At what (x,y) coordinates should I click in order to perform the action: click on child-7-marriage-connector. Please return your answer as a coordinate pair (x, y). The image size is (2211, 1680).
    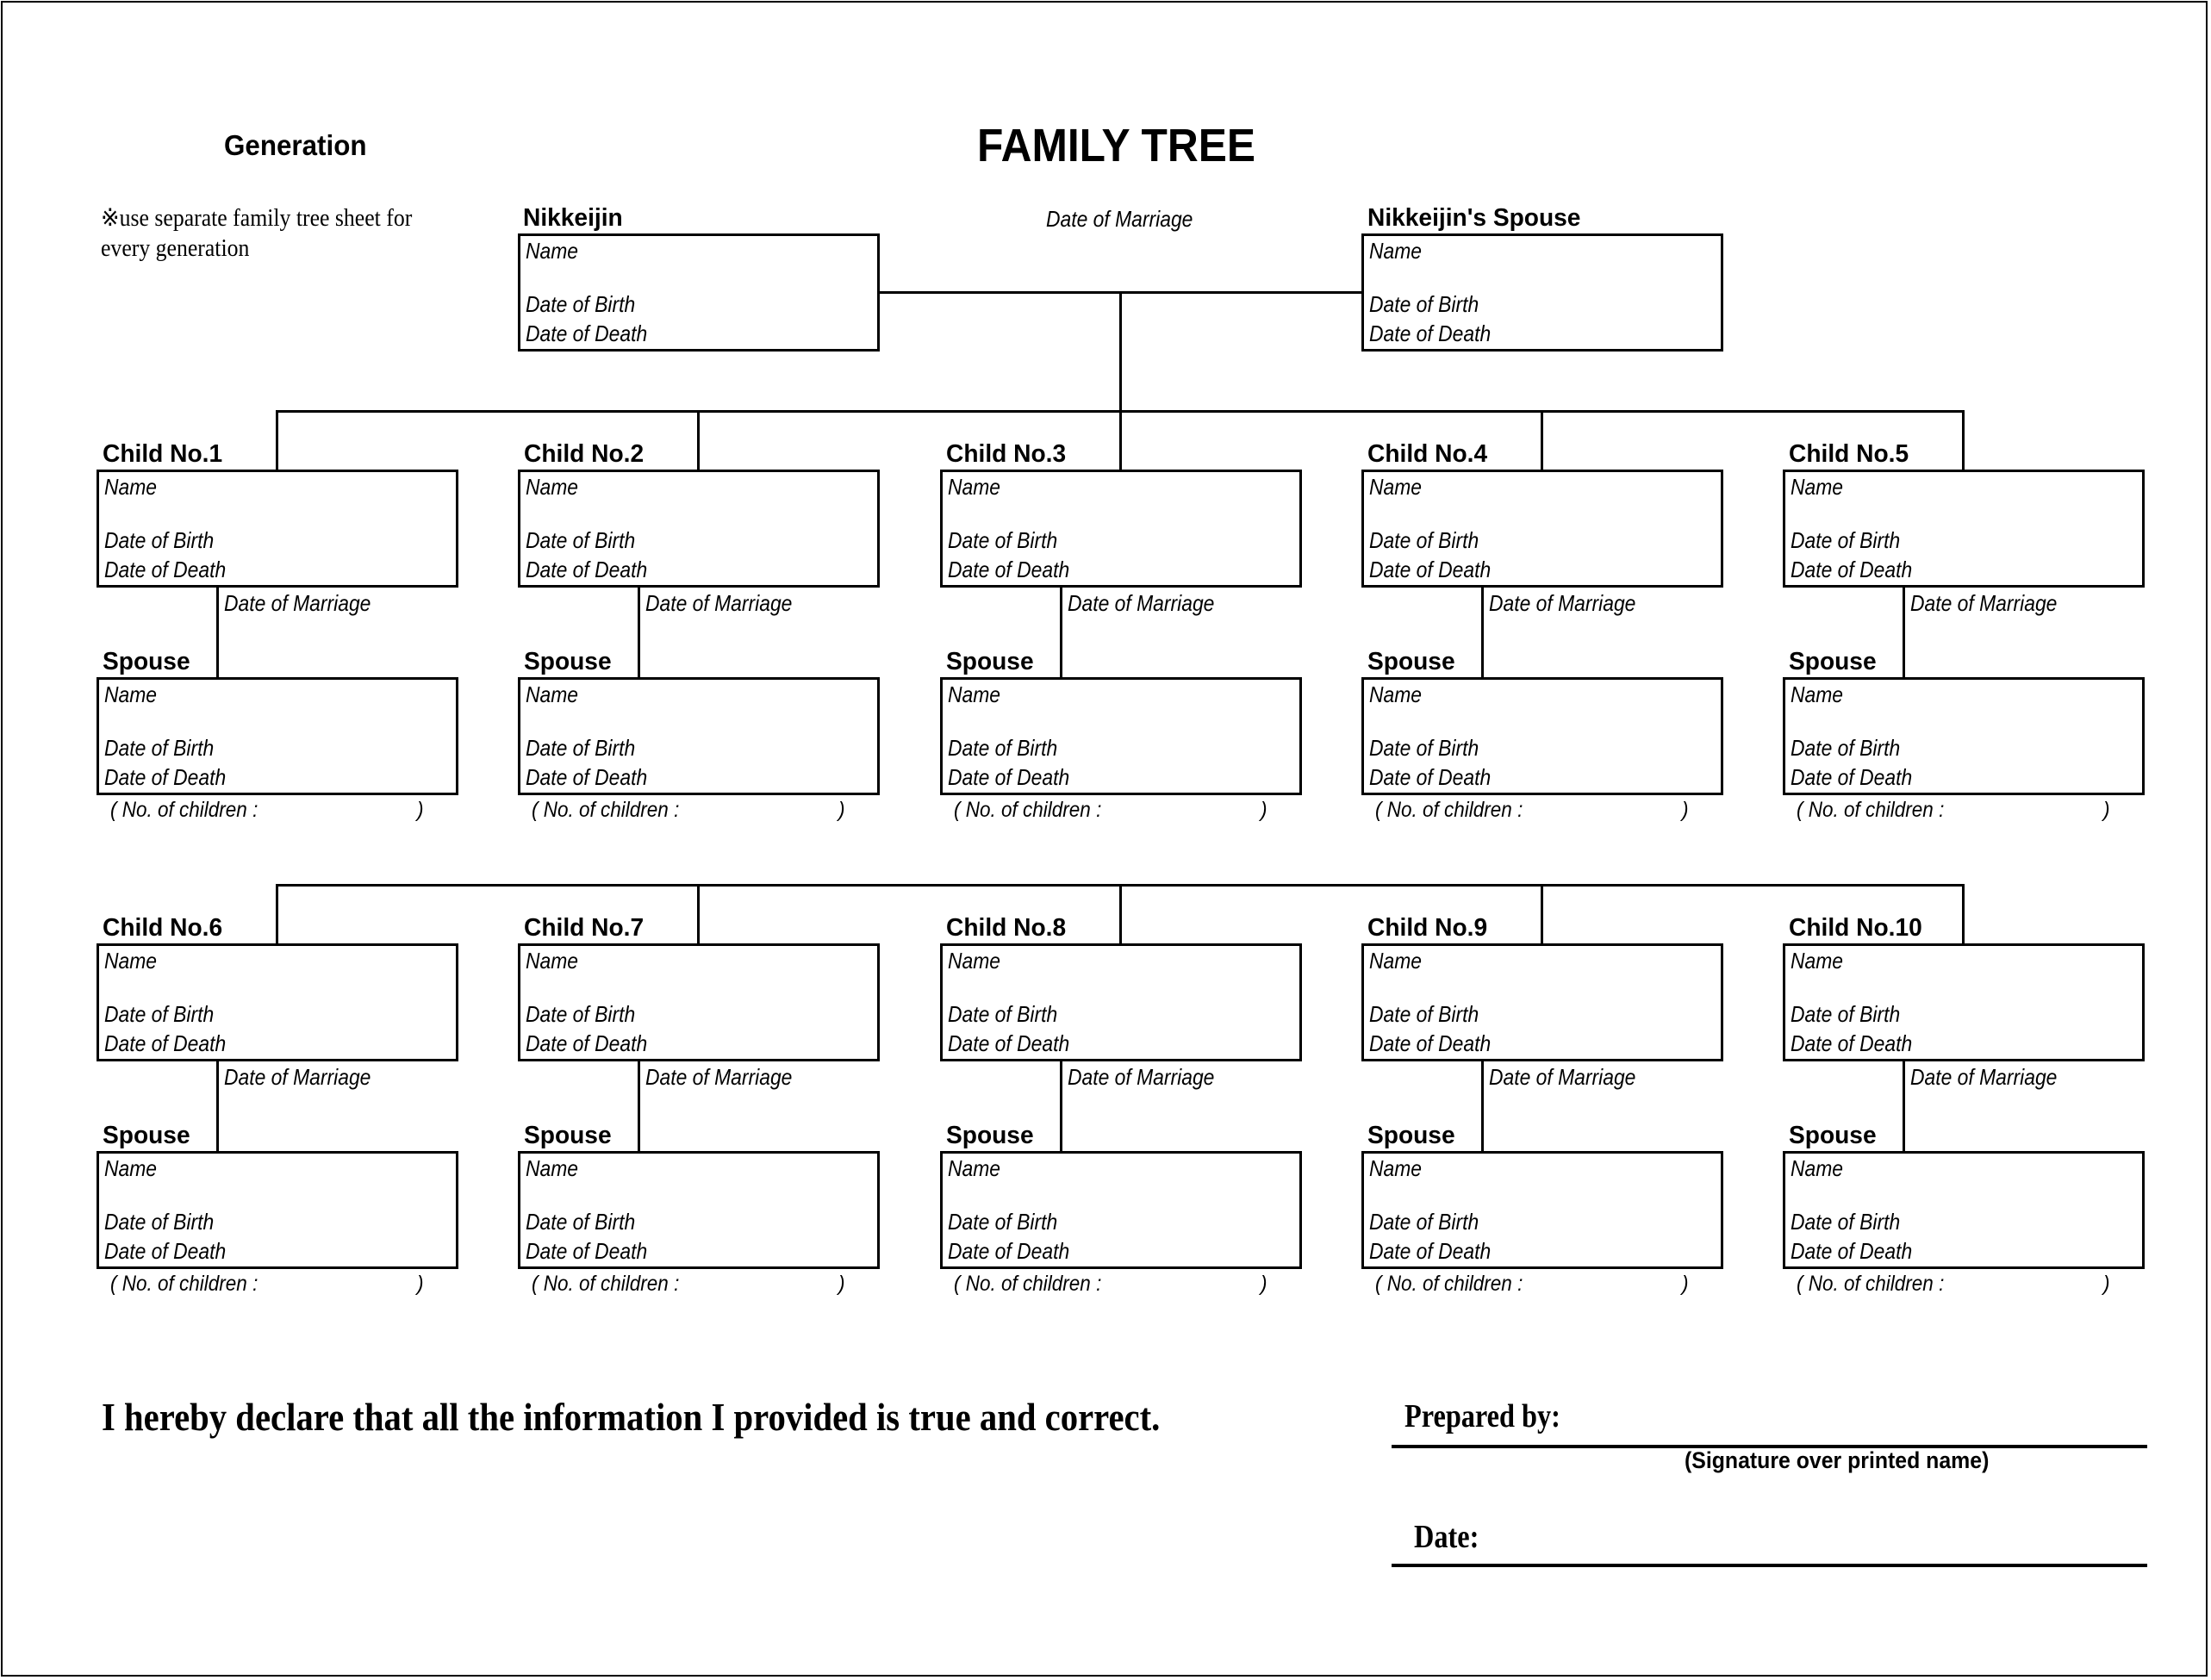
    Looking at the image, I should click on (639, 1107).